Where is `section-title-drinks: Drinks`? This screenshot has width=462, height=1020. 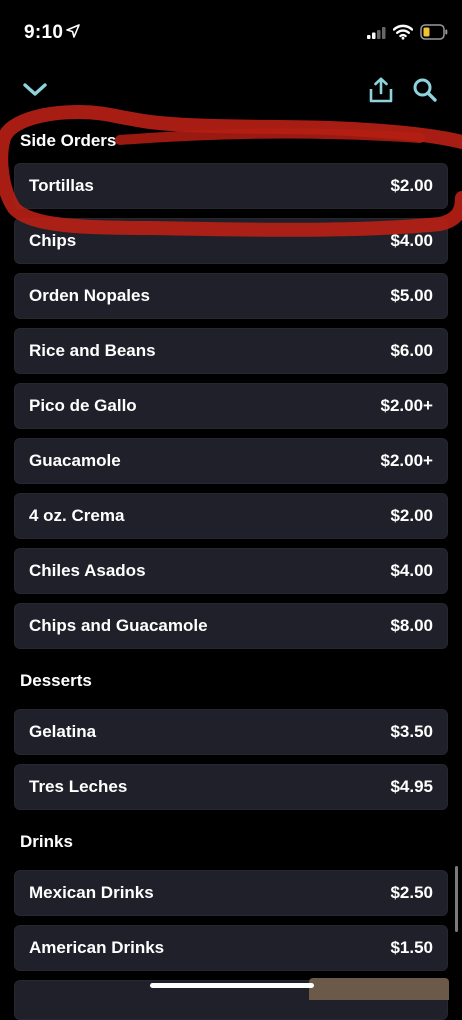
section-title-drinks: Drinks is located at coordinates (46, 841).